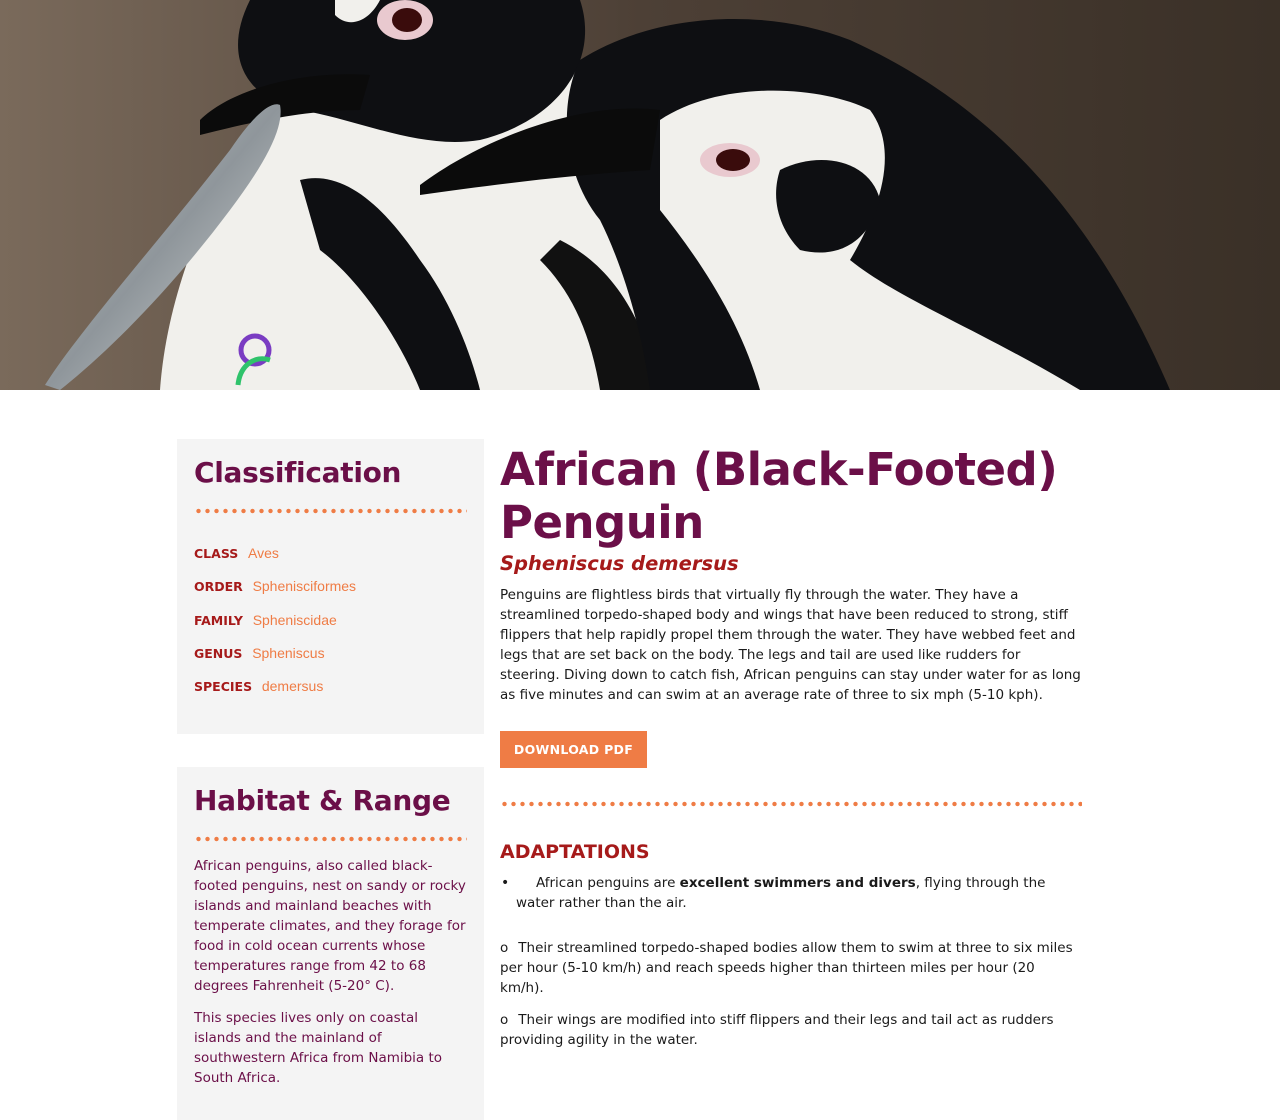  I want to click on download-pdf-button: DOWNLOAD PDF, so click(573, 749).